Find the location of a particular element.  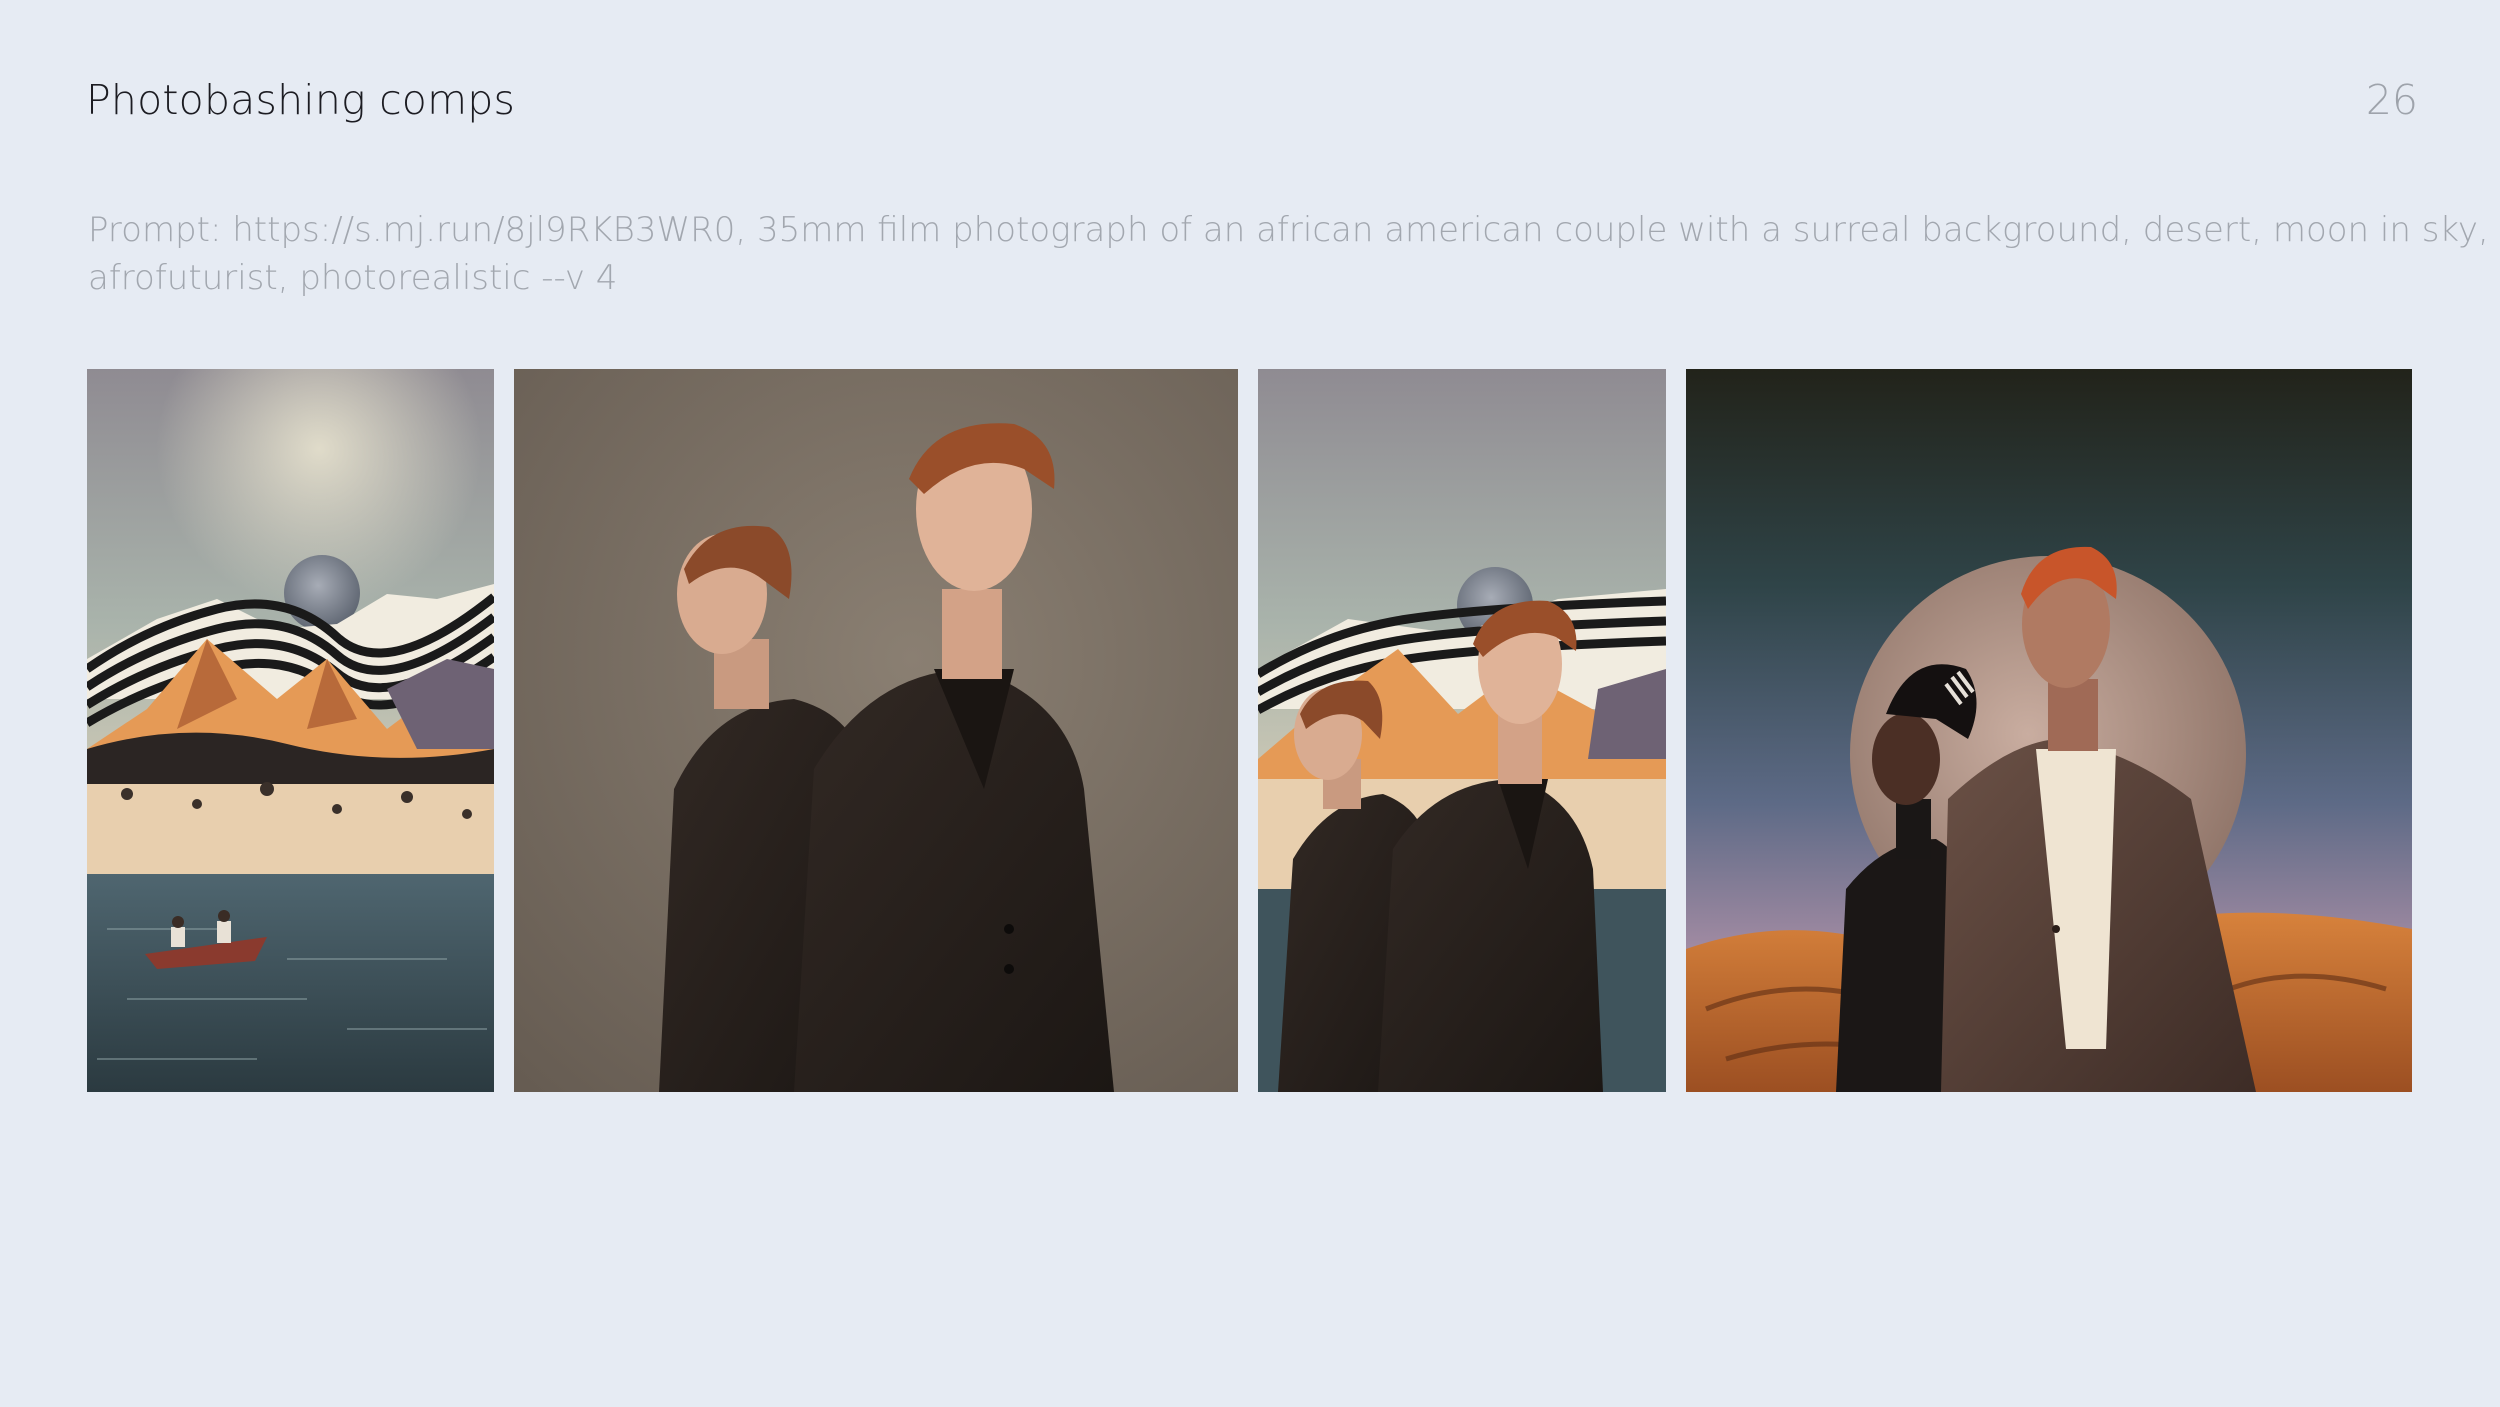

afrofuturist-couple-image is located at coordinates (2049, 730).